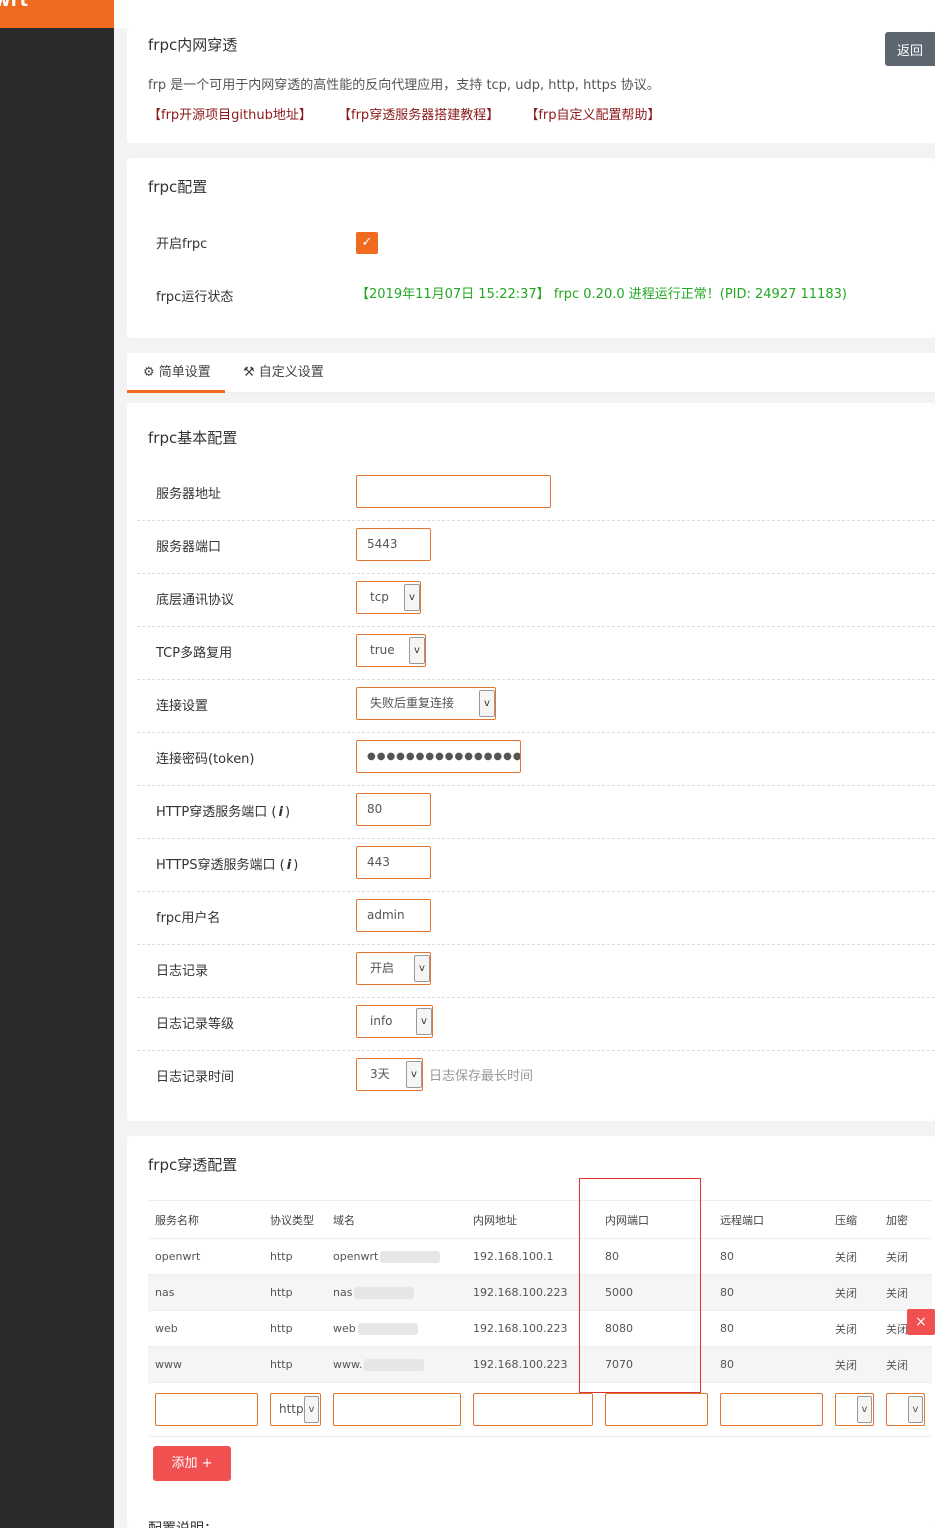 The height and width of the screenshot is (1528, 935). What do you see at coordinates (854, 1409) in the screenshot?
I see `new-compress-select: v` at bounding box center [854, 1409].